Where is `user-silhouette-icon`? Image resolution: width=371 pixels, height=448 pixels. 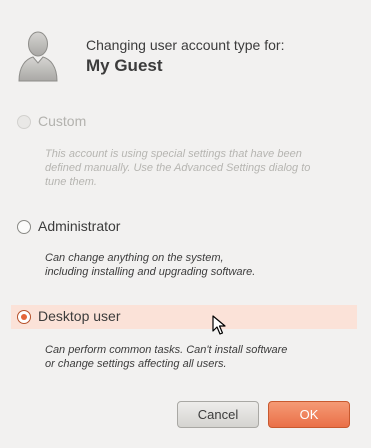 user-silhouette-icon is located at coordinates (38, 56).